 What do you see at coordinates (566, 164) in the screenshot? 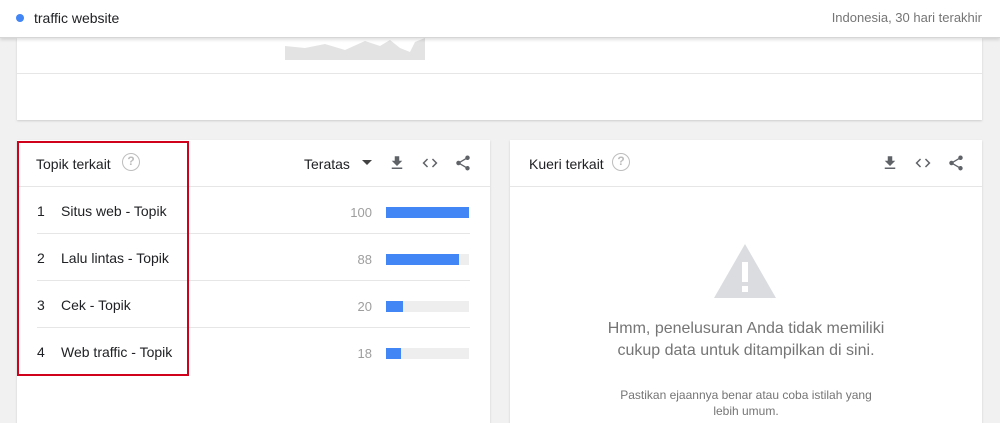
I see `related-queries-title: Kueri terkait` at bounding box center [566, 164].